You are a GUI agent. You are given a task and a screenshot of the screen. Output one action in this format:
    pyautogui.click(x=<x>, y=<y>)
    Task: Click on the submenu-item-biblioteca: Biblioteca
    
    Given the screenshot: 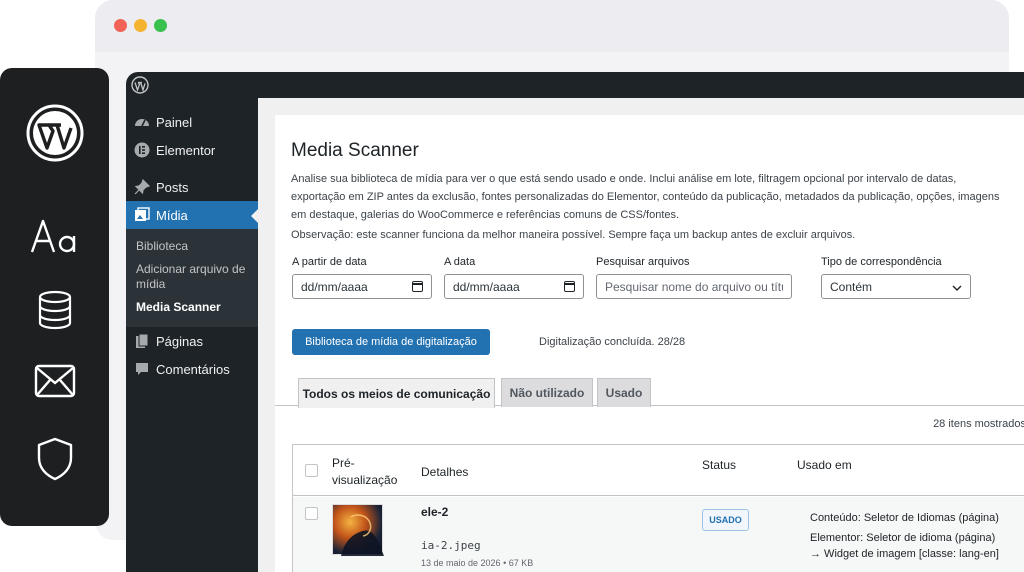 What is the action you would take?
    pyautogui.click(x=192, y=246)
    